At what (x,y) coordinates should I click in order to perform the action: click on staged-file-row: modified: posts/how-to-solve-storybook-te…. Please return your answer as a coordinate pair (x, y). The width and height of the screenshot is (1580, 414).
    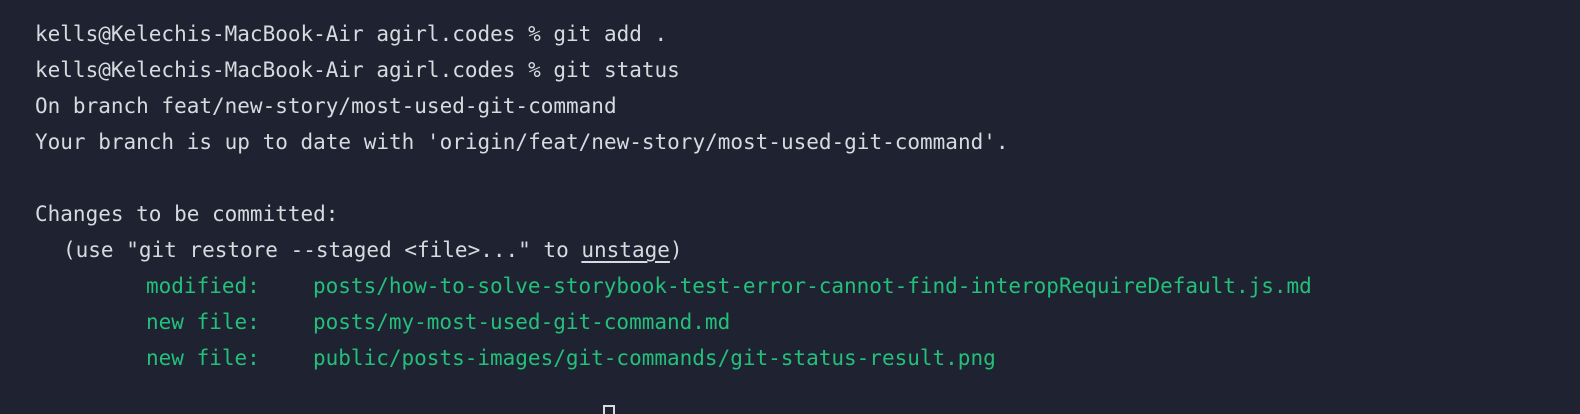
    Looking at the image, I should click on (807, 286).